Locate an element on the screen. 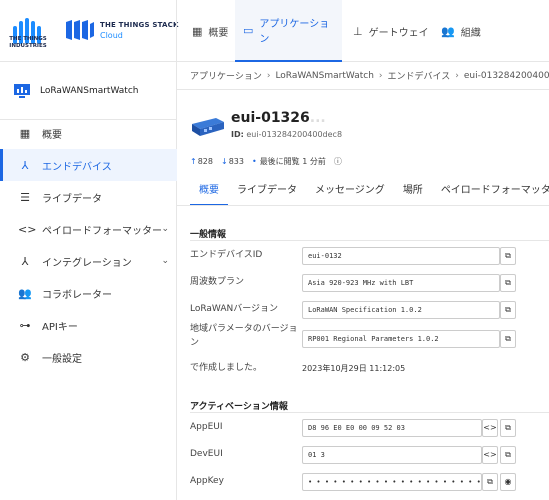  appeui-field: D8 96 E0 E0 00 09 52 03 is located at coordinates (392, 428).